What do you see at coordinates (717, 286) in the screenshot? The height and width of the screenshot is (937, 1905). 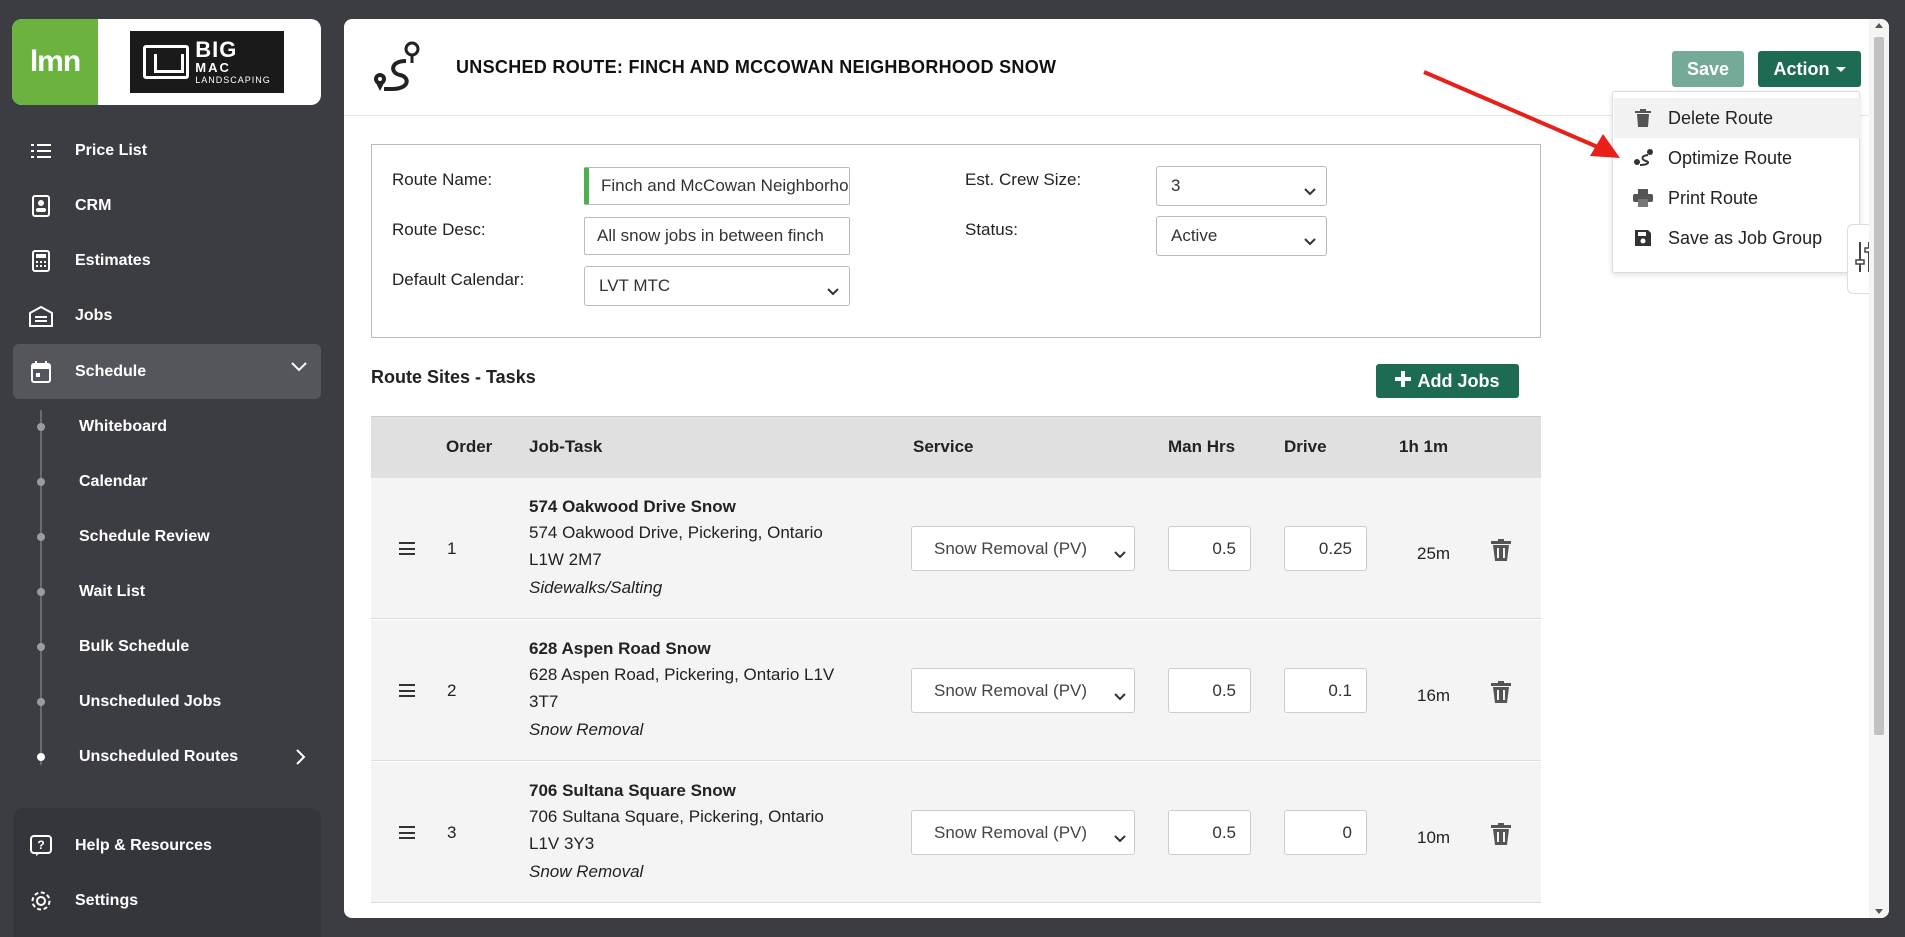 I see `default-calendar-select: LVT MTC` at bounding box center [717, 286].